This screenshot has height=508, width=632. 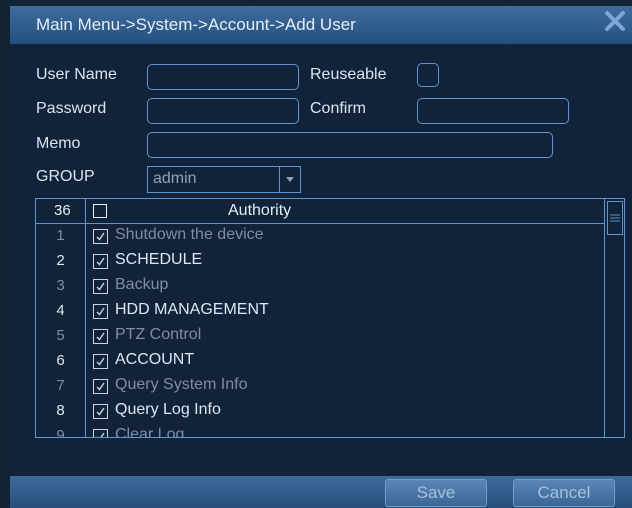 I want to click on memo-label: Memo, so click(x=58, y=143).